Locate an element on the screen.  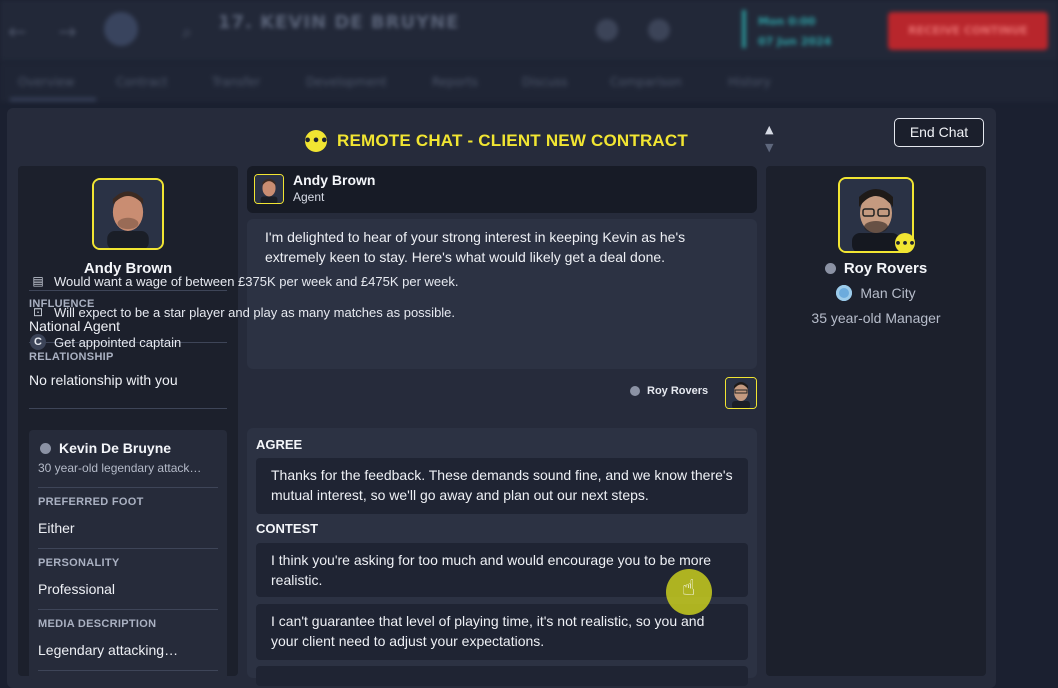
manager-name-row: Roy Rovers is located at coordinates (876, 268).